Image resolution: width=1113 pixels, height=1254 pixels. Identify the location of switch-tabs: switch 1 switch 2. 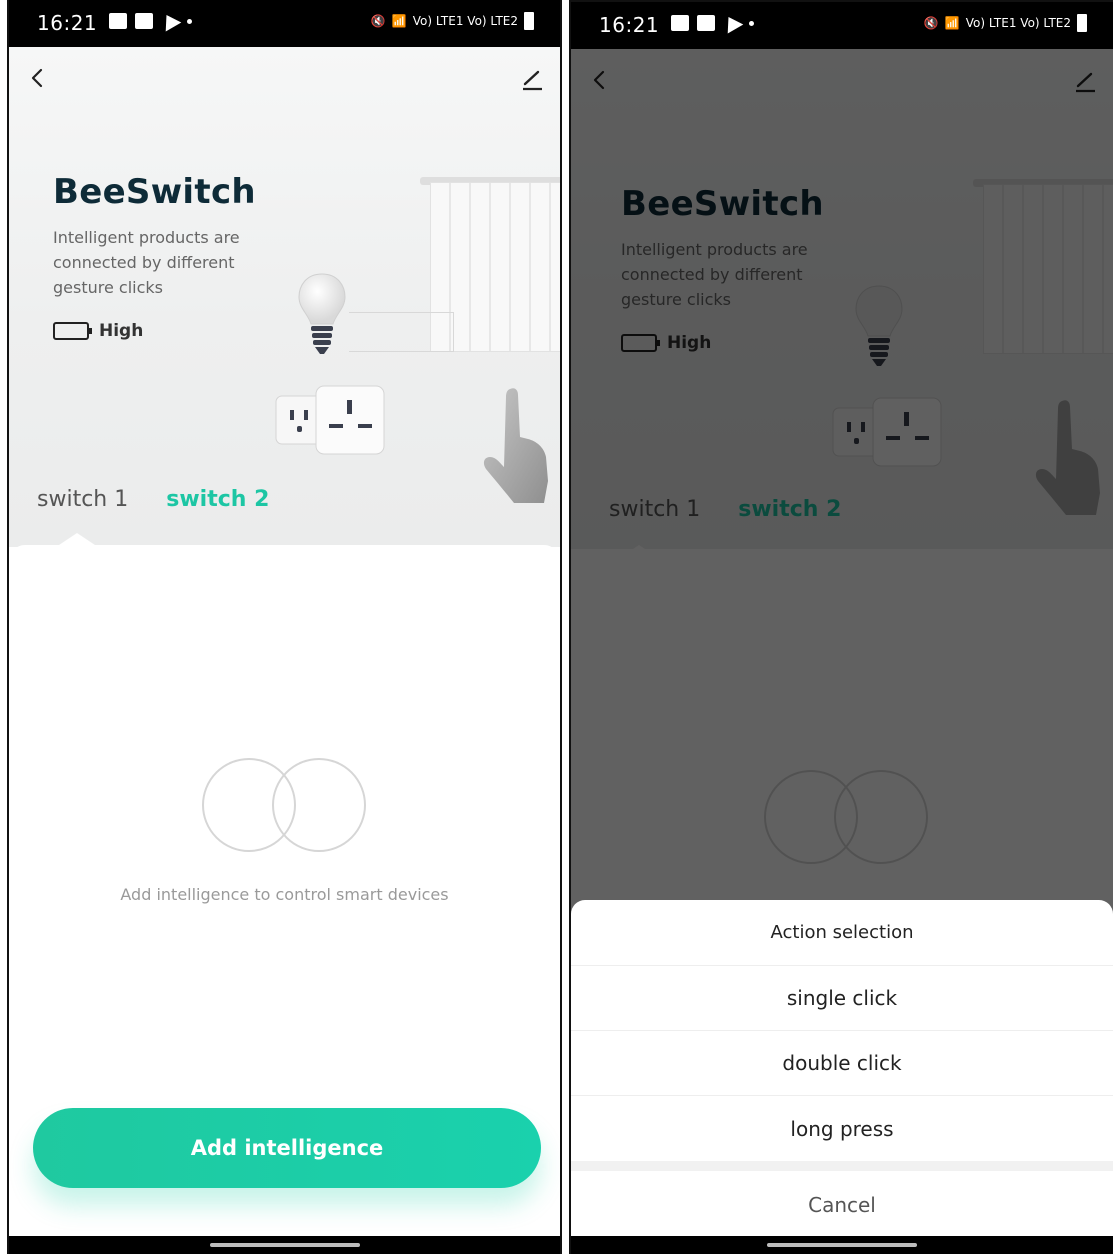
(153, 499).